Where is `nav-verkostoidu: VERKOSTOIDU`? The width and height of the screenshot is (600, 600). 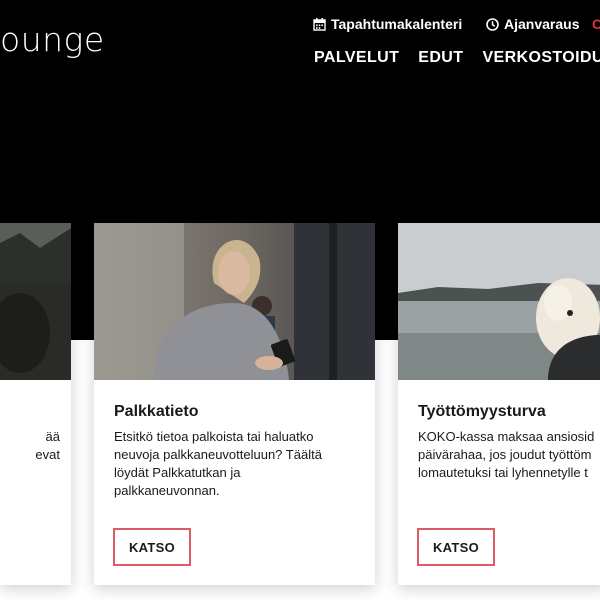
nav-verkostoidu: VERKOSTOIDU is located at coordinates (541, 58).